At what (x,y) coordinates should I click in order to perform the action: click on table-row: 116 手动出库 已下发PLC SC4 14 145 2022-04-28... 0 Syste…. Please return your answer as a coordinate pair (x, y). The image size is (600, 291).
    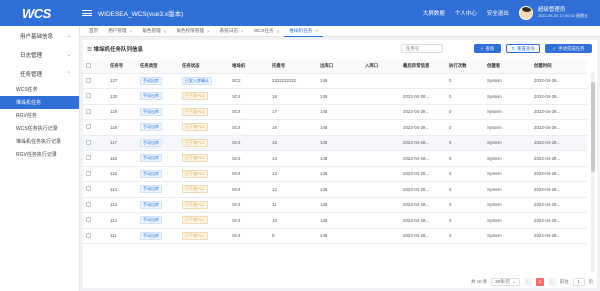
    Looking at the image, I should click on (335, 158).